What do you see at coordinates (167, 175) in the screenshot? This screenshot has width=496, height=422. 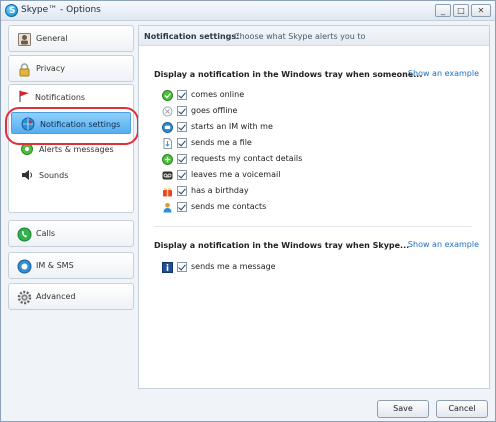 I see `voicemail-icon` at bounding box center [167, 175].